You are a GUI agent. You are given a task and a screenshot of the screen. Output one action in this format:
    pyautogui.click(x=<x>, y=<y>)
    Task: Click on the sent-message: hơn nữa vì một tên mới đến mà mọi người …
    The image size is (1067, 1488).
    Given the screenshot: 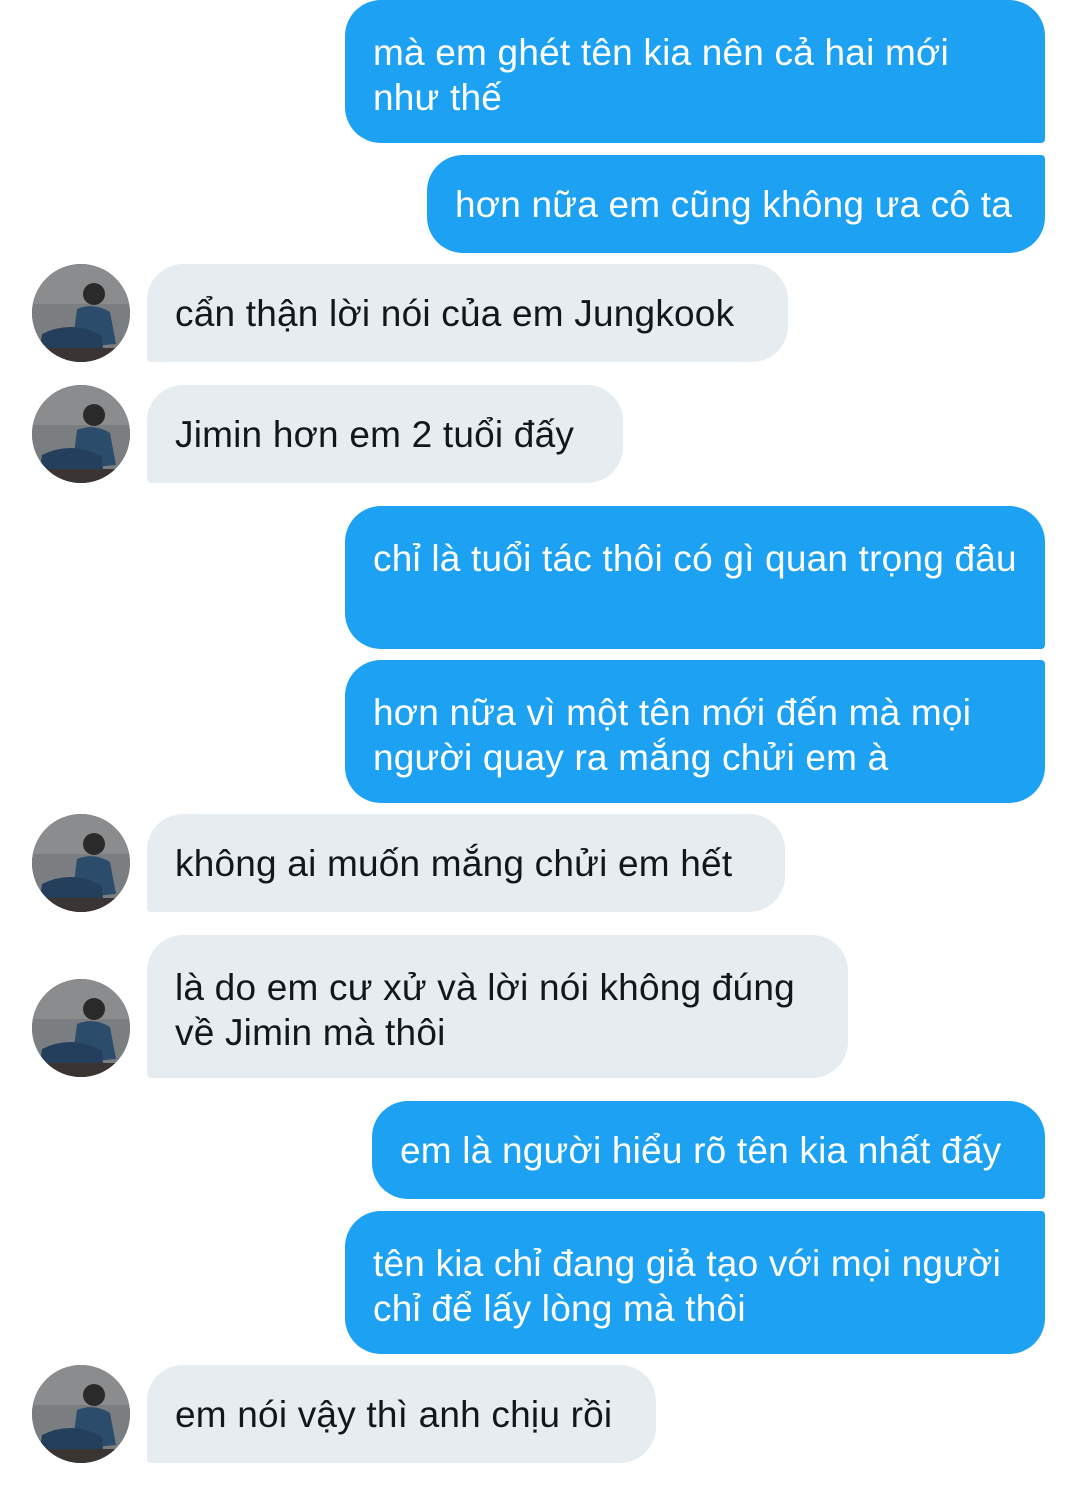 What is the action you would take?
    pyautogui.click(x=695, y=731)
    